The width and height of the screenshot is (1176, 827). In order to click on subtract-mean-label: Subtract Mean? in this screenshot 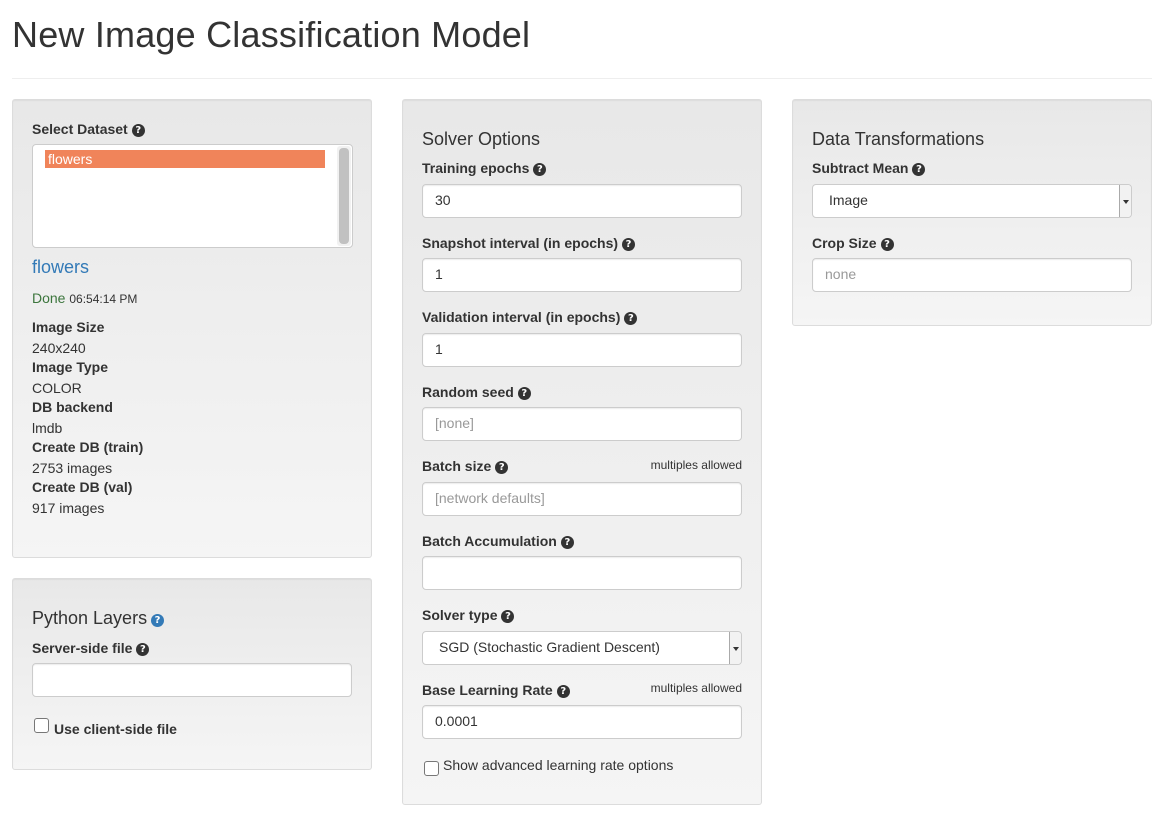, I will do `click(869, 168)`.